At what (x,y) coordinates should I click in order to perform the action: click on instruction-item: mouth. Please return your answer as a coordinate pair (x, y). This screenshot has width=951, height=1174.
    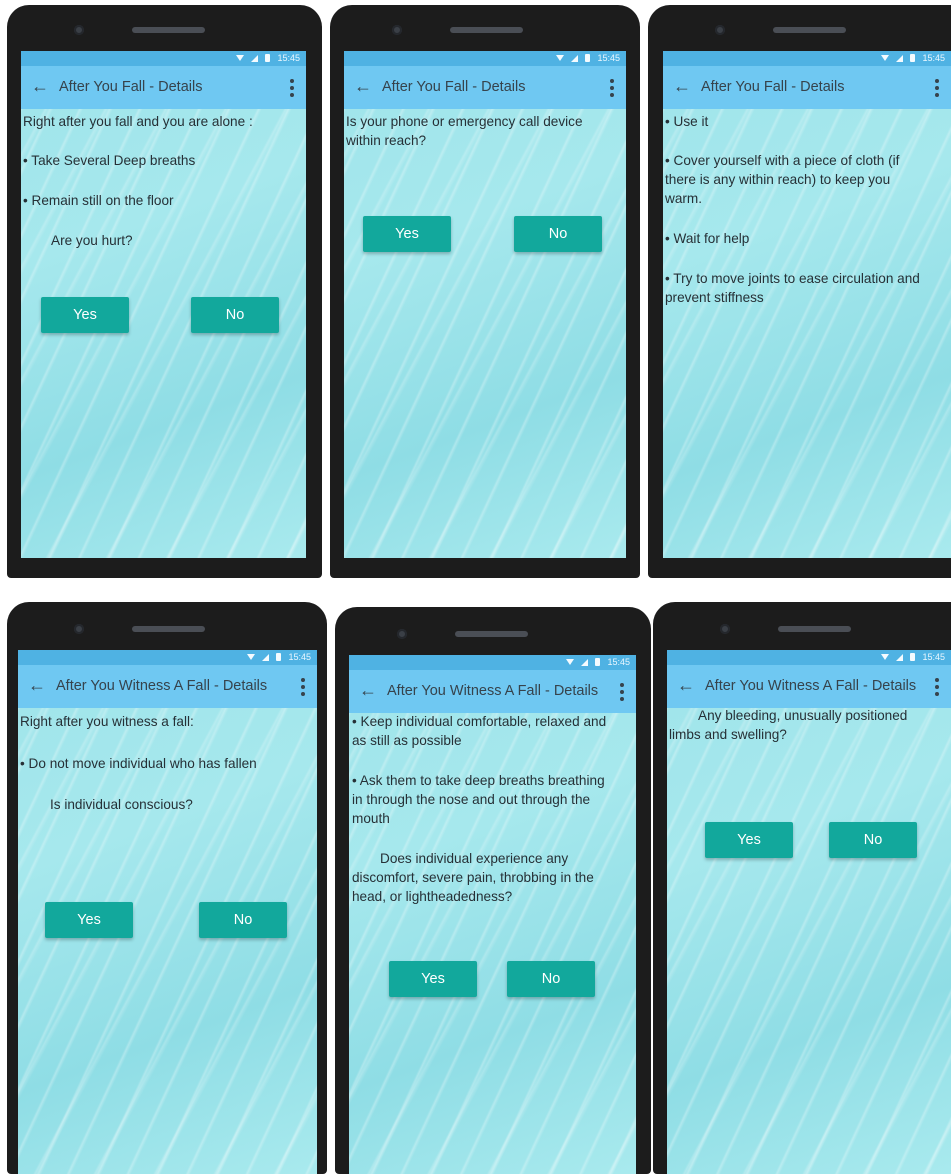
    Looking at the image, I should click on (371, 818).